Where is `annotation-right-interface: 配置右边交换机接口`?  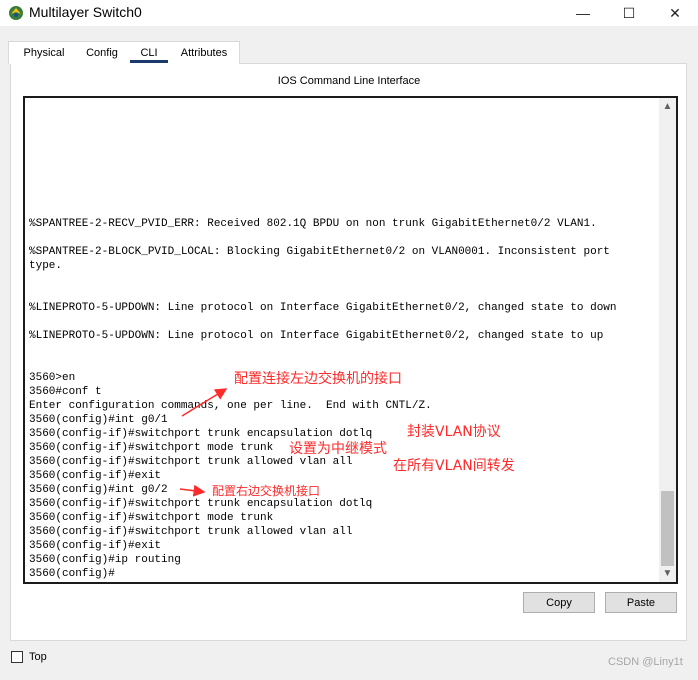 annotation-right-interface: 配置右边交换机接口 is located at coordinates (266, 491).